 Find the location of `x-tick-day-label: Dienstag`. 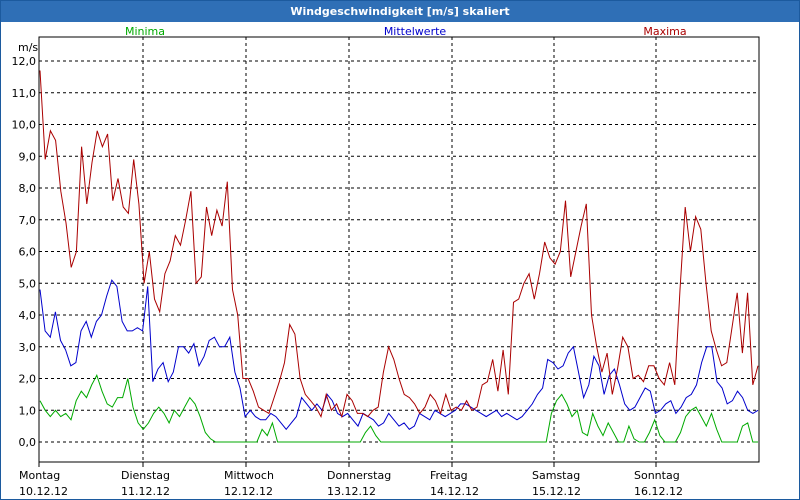

x-tick-day-label: Dienstag is located at coordinates (145, 475).